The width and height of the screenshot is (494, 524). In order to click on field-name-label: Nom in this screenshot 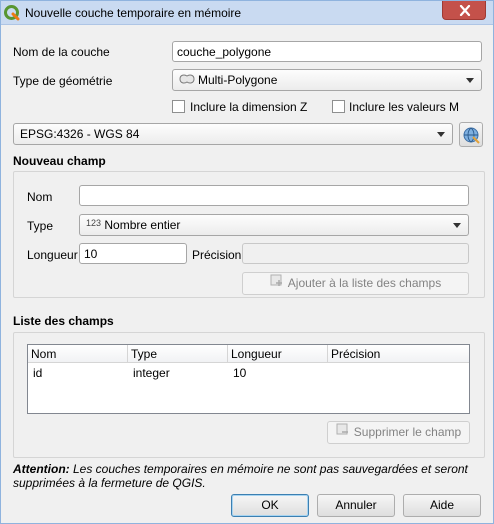, I will do `click(40, 197)`.